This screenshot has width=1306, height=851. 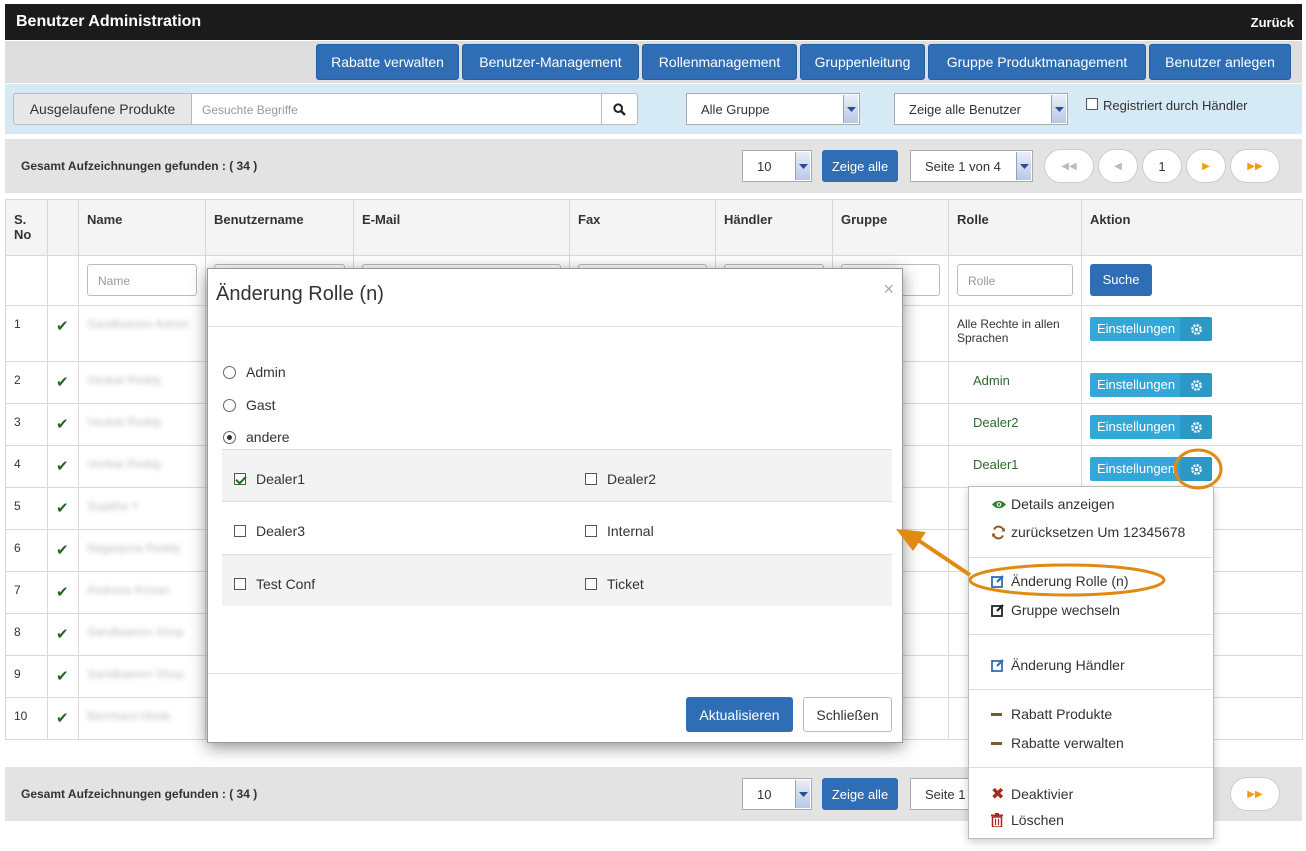 What do you see at coordinates (1057, 743) in the screenshot?
I see `menu-item-manage-discounts: Rabatte verwalten` at bounding box center [1057, 743].